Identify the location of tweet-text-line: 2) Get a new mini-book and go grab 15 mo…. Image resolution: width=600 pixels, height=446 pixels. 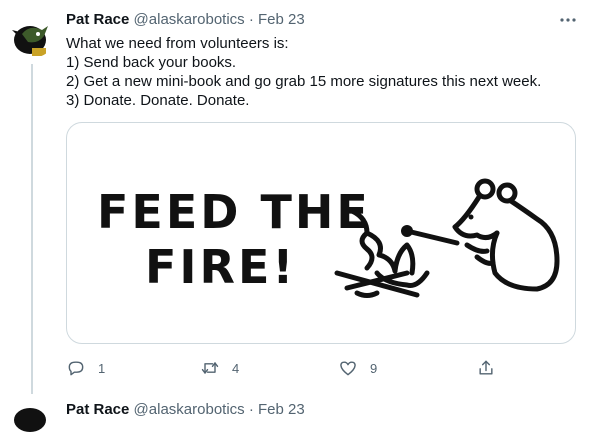
(304, 81).